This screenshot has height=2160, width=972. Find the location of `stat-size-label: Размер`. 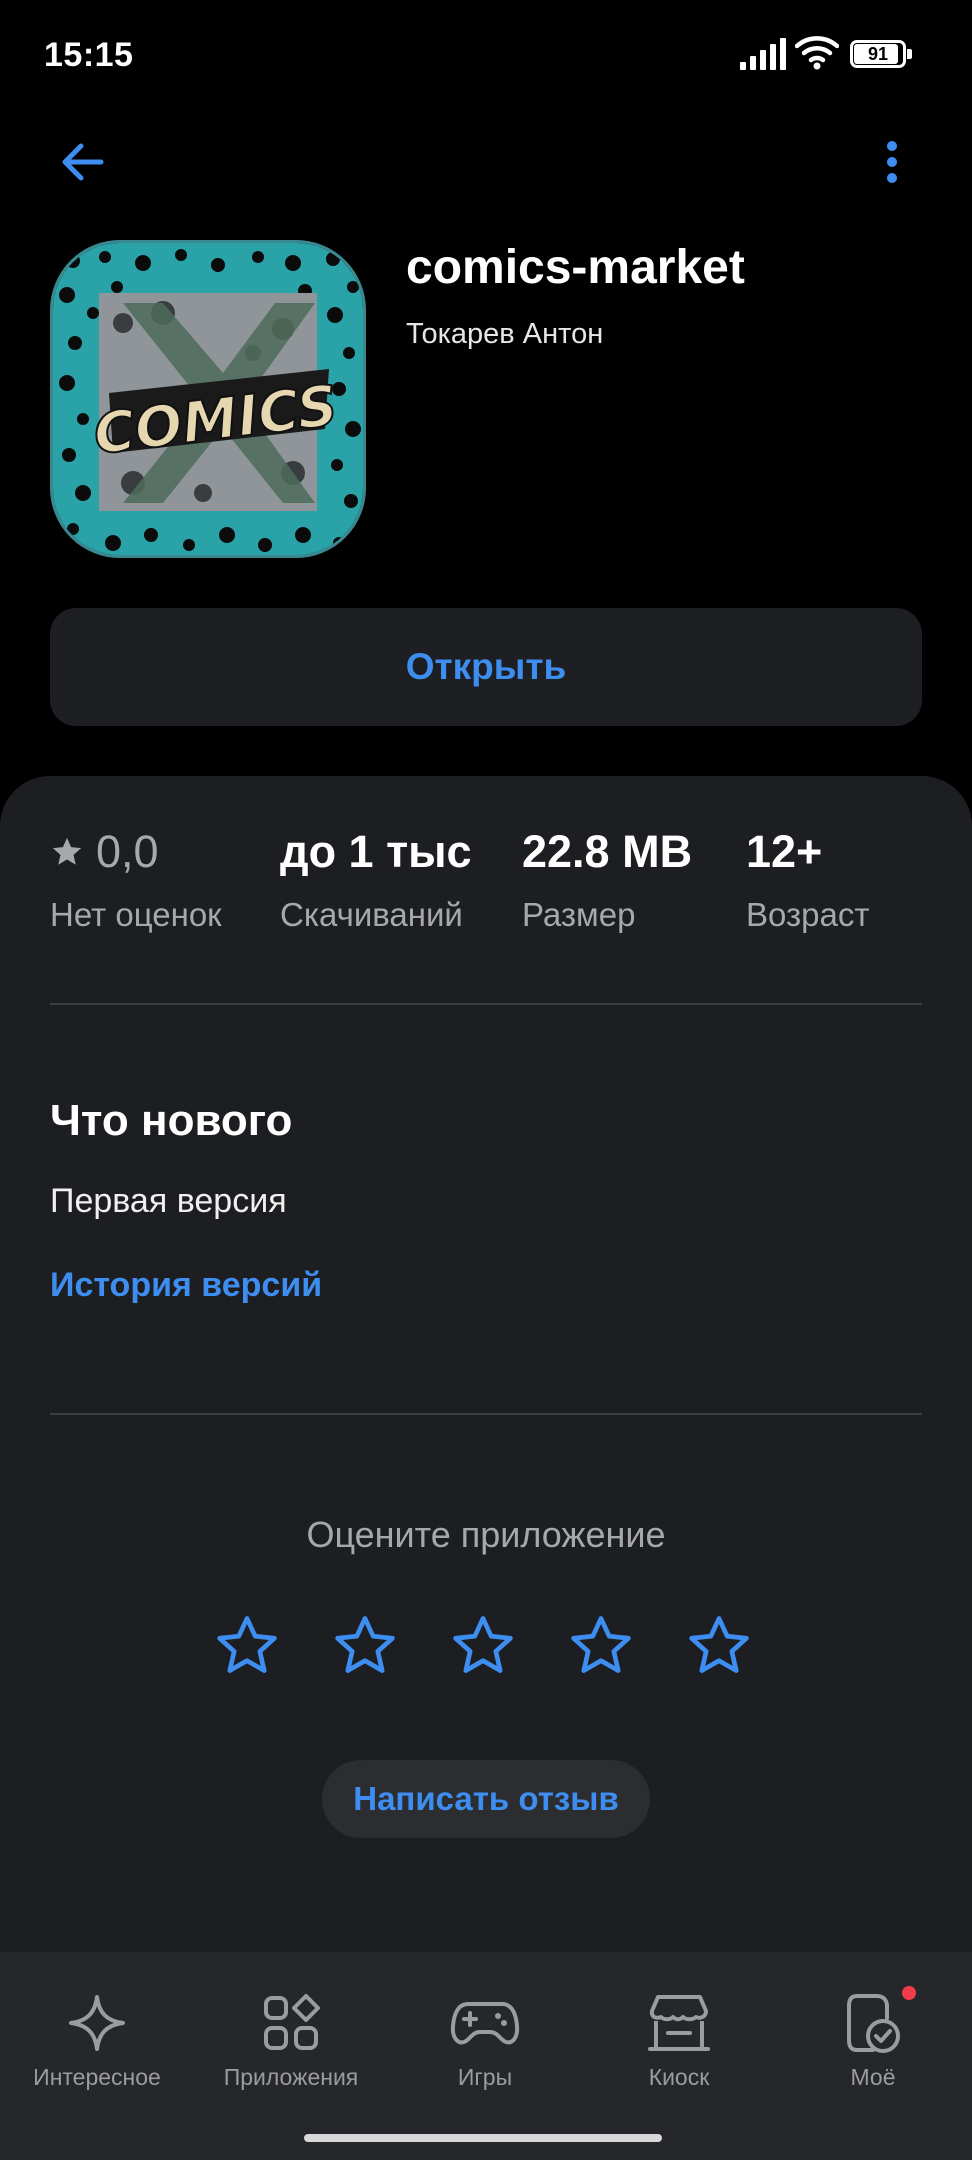

stat-size-label: Размер is located at coordinates (579, 914).